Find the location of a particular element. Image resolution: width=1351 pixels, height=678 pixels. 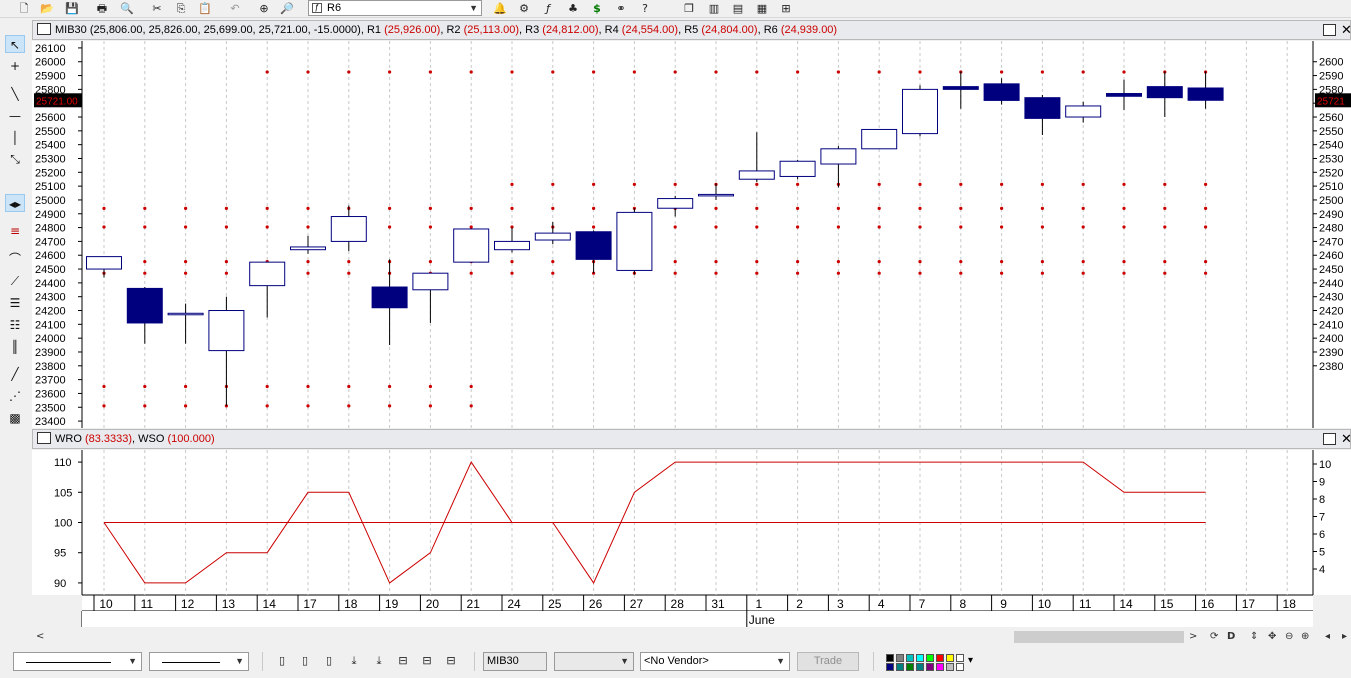

fan-tool-icon: ⟋ is located at coordinates (15, 281).